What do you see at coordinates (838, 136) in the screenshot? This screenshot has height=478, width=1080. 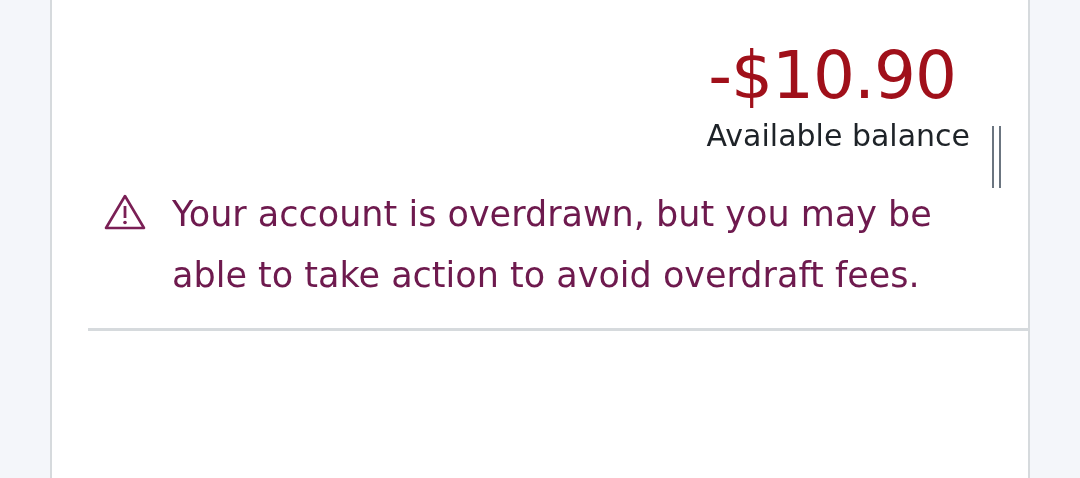 I see `balance-label: Available balance` at bounding box center [838, 136].